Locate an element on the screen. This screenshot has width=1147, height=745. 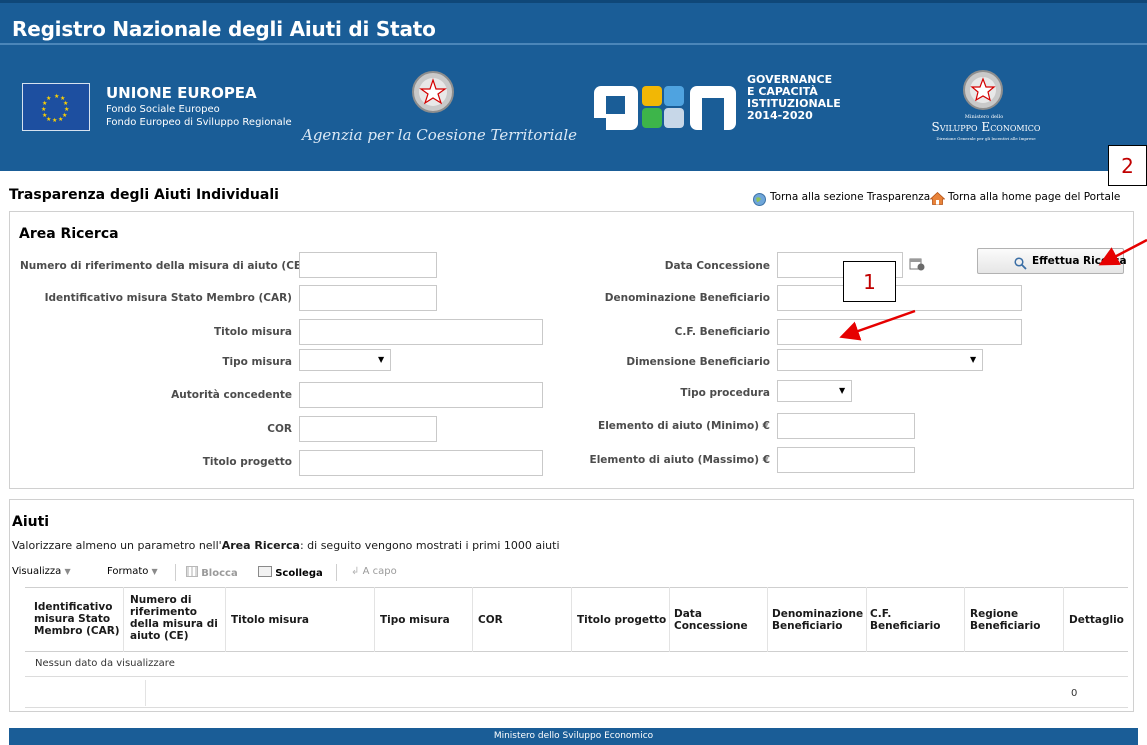
governance-line2: E CAPACITÀ is located at coordinates (782, 91).